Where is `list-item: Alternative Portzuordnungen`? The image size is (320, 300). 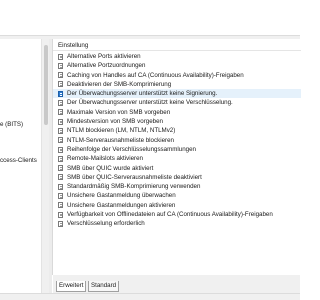
list-item: Alternative Portzuordnungen is located at coordinates (177, 65).